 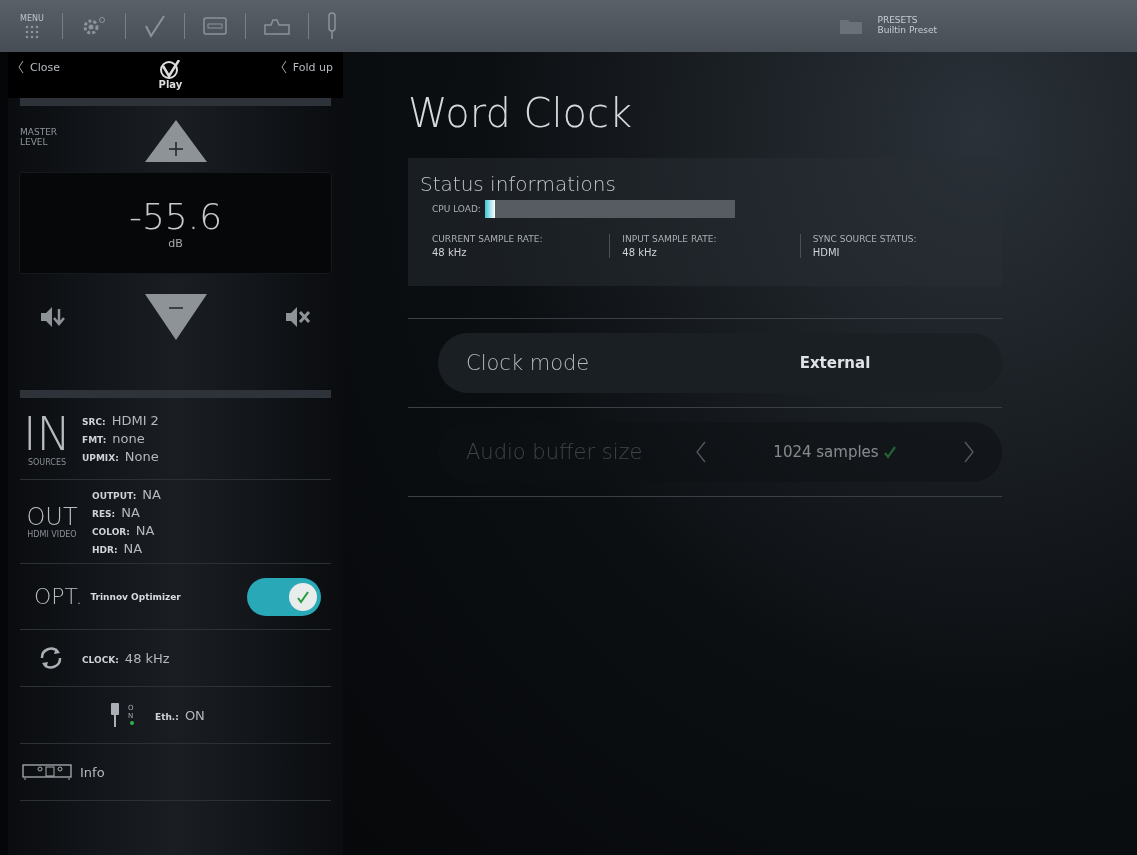 What do you see at coordinates (298, 317) in the screenshot?
I see `mute-button` at bounding box center [298, 317].